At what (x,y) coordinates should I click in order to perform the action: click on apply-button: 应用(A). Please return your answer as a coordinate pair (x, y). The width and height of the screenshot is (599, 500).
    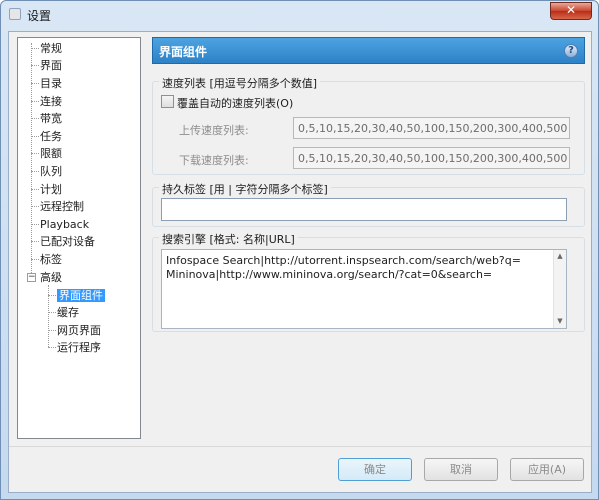
    Looking at the image, I should click on (547, 469).